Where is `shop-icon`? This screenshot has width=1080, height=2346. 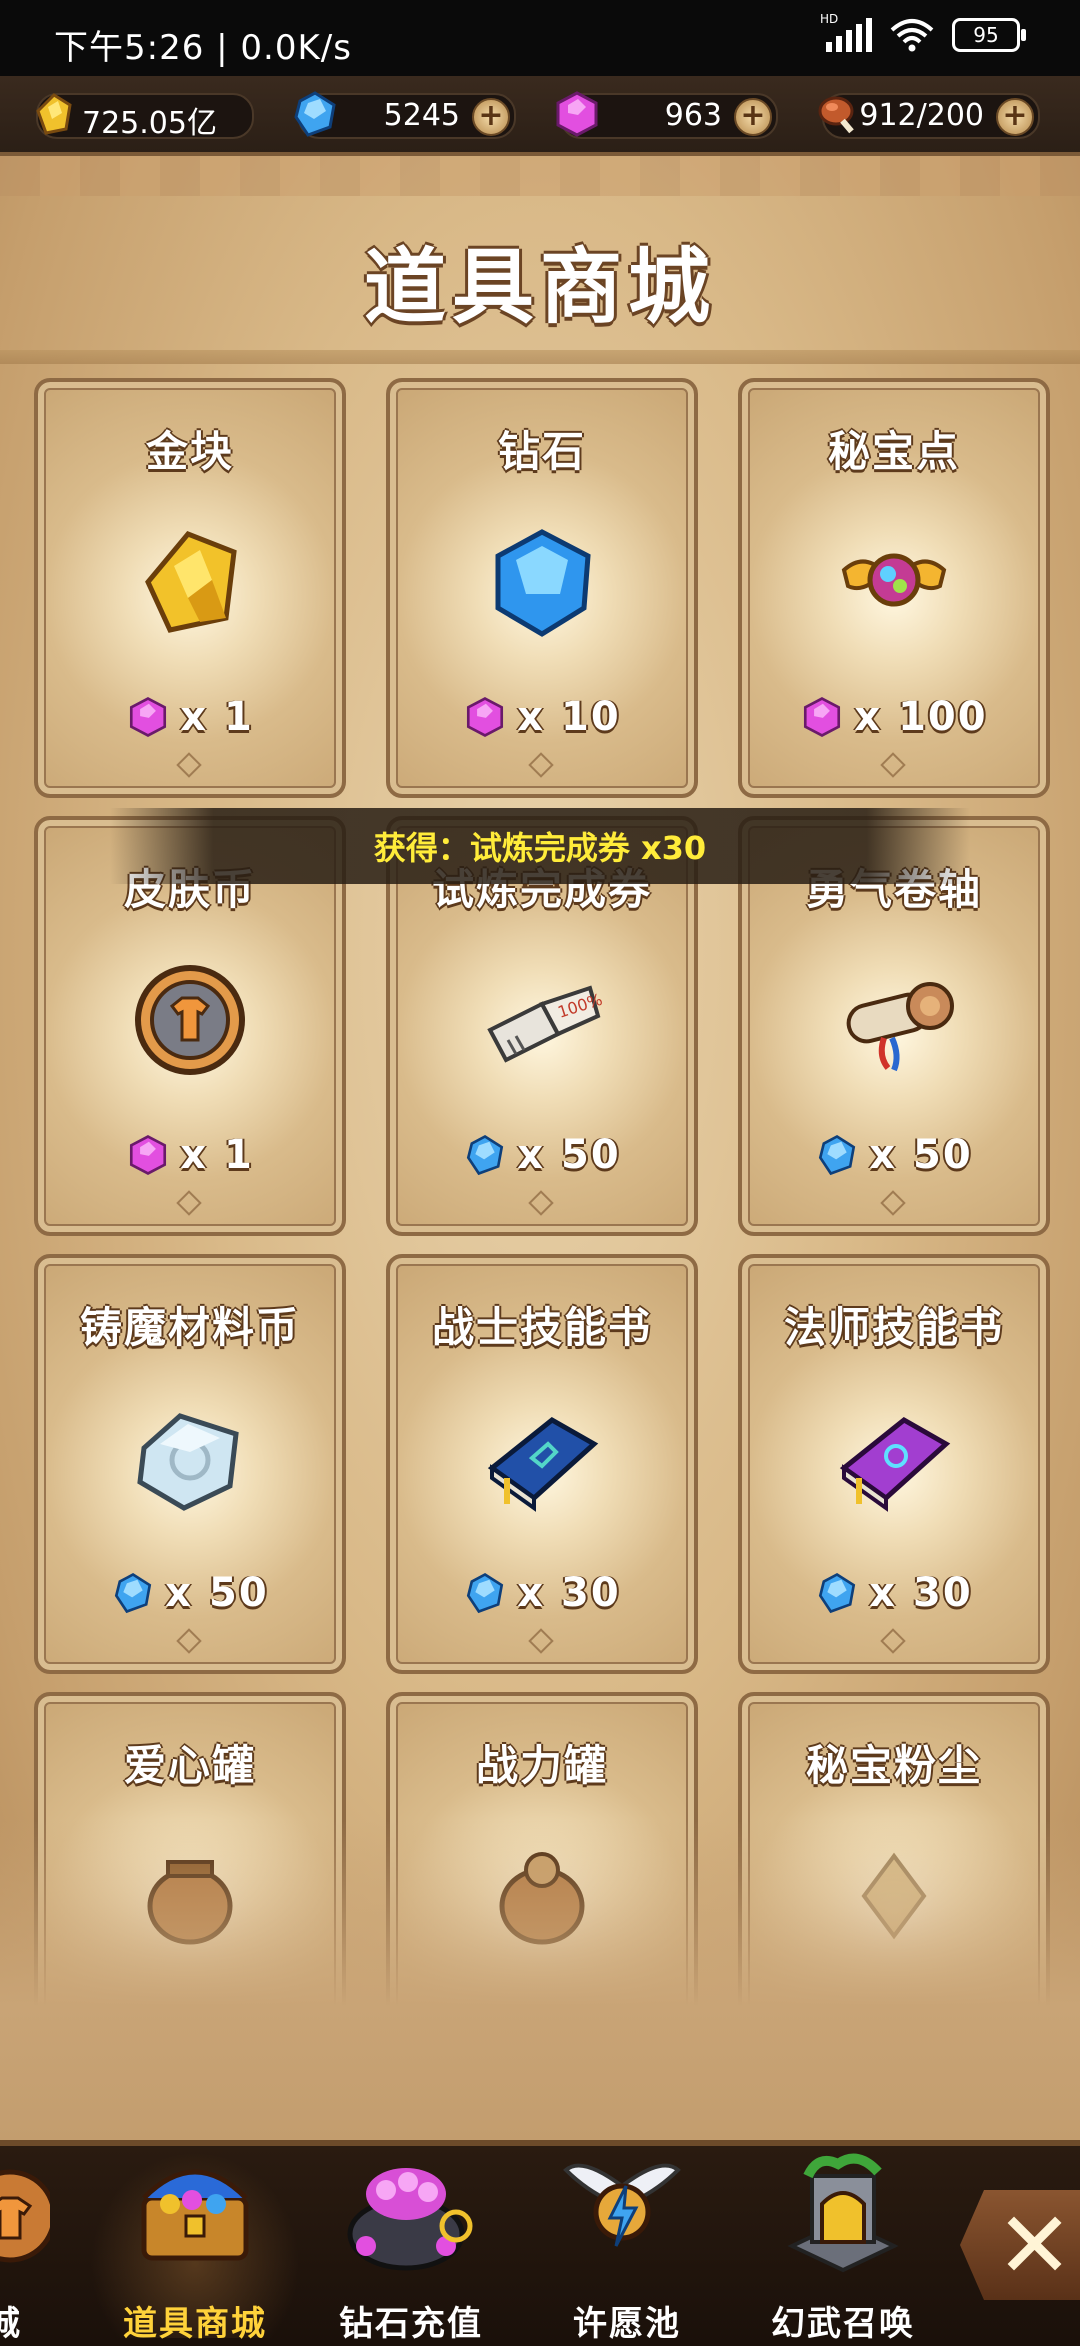 shop-icon is located at coordinates (25, 2216).